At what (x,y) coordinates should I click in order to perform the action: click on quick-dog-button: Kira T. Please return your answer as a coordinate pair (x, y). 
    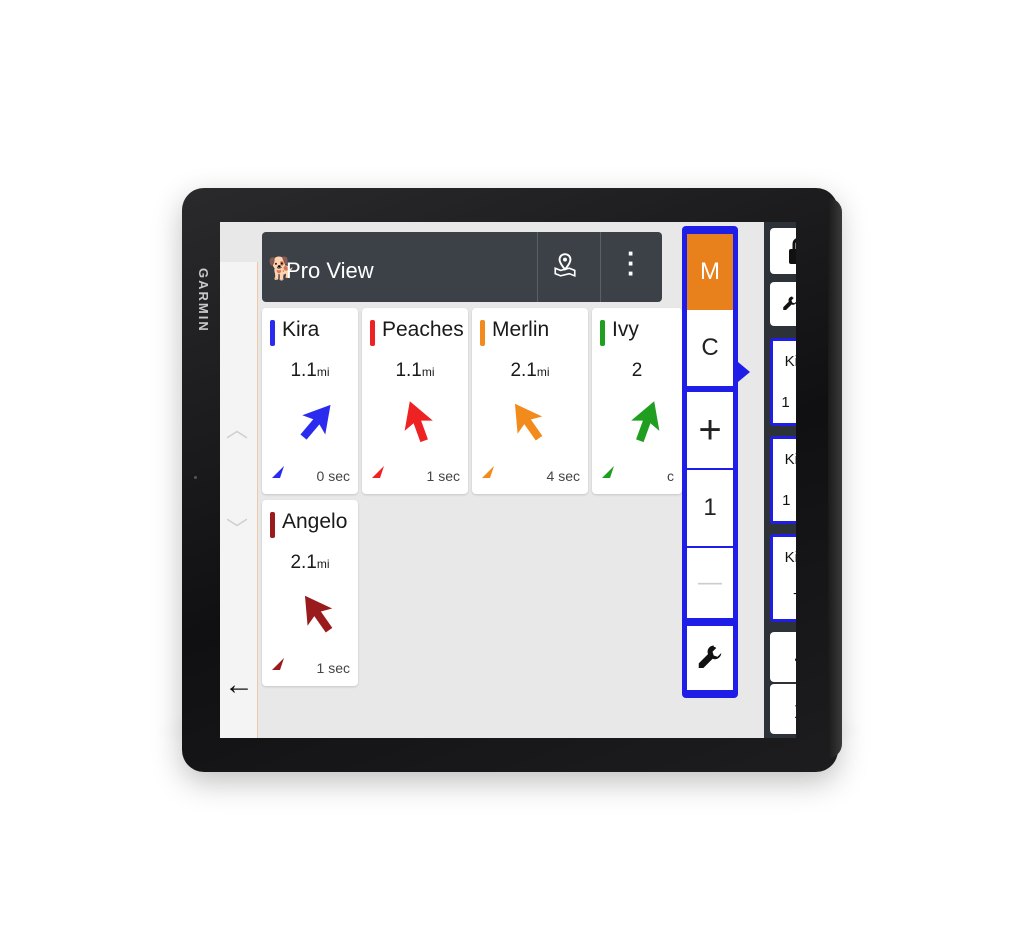
    Looking at the image, I should click on (783, 578).